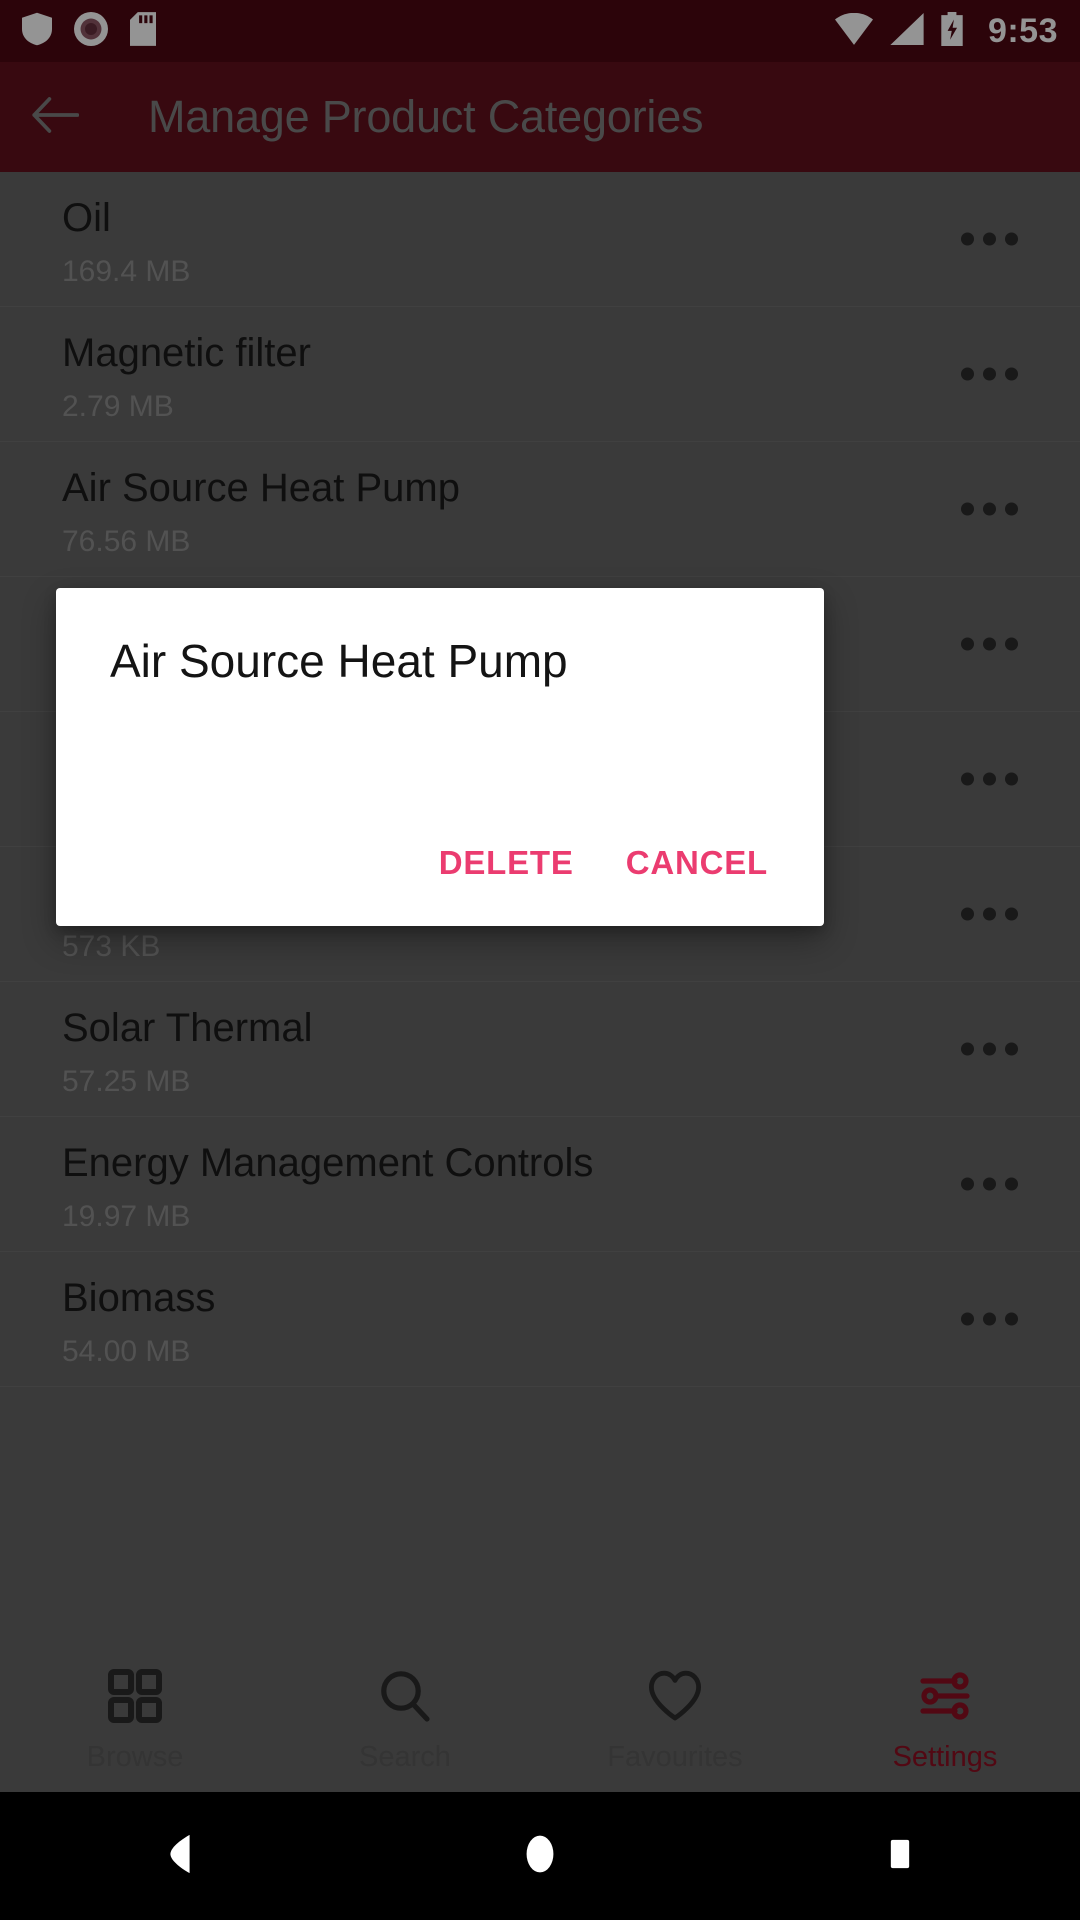 The height and width of the screenshot is (1920, 1080). I want to click on dialog-title: Air Source Heat Pump, so click(339, 661).